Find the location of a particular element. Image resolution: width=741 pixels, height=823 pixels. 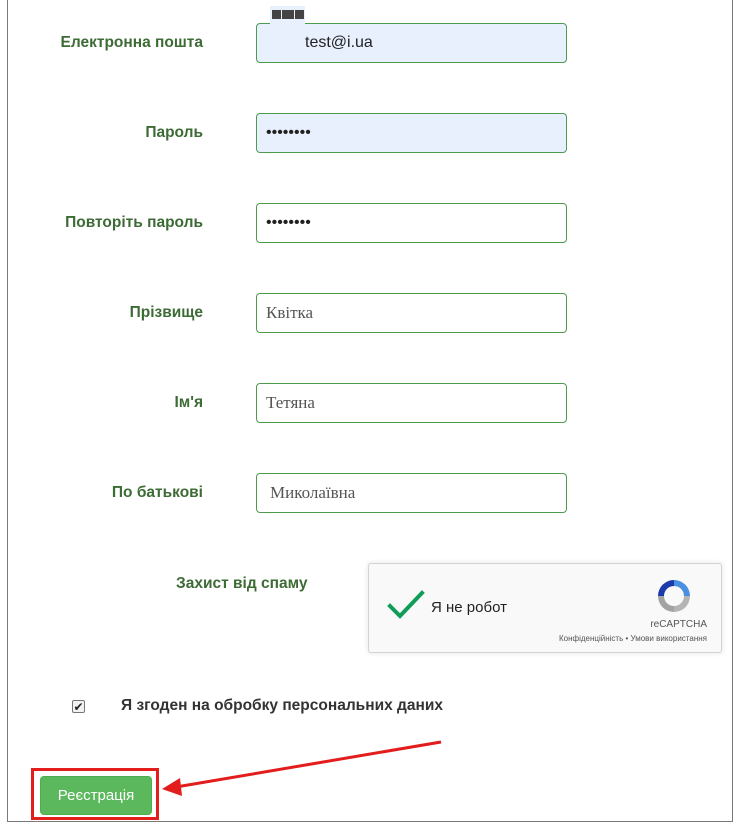

patronymic-row: По батькові is located at coordinates (370, 493).